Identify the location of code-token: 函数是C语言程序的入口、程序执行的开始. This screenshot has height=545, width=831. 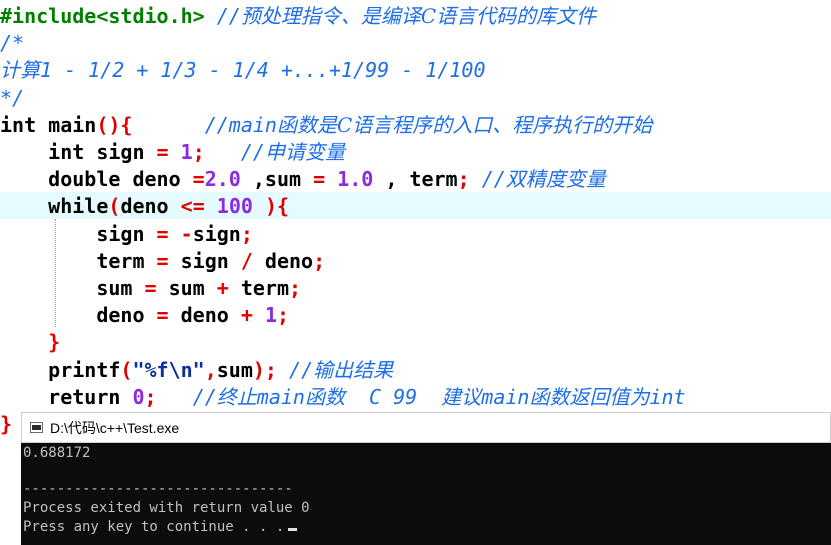
(464, 124).